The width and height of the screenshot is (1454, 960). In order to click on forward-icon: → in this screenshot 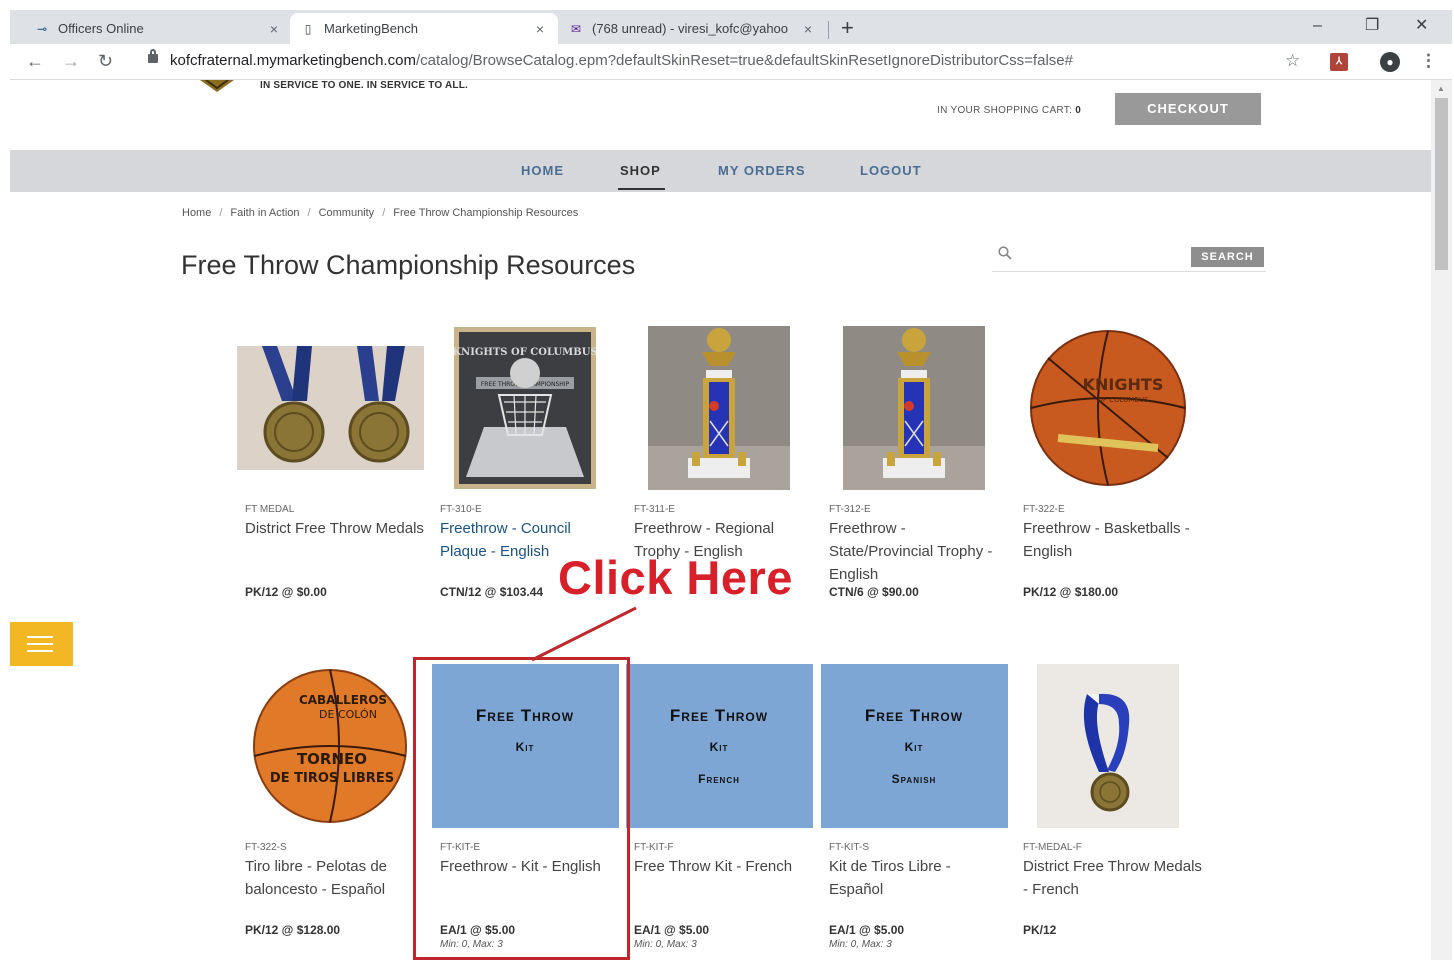, I will do `click(71, 61)`.